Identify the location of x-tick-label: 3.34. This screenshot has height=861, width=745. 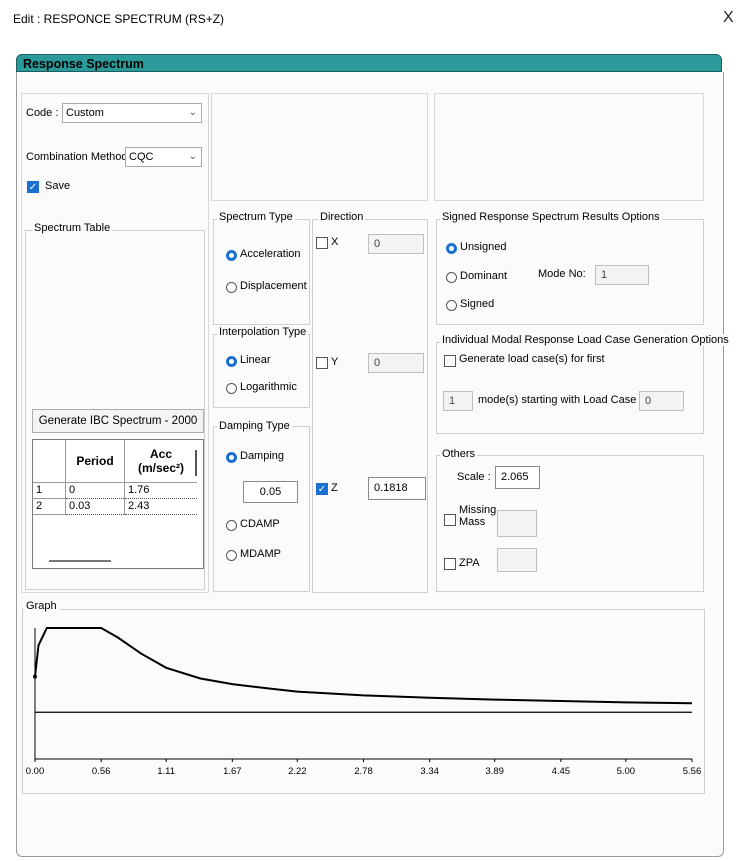
(429, 771).